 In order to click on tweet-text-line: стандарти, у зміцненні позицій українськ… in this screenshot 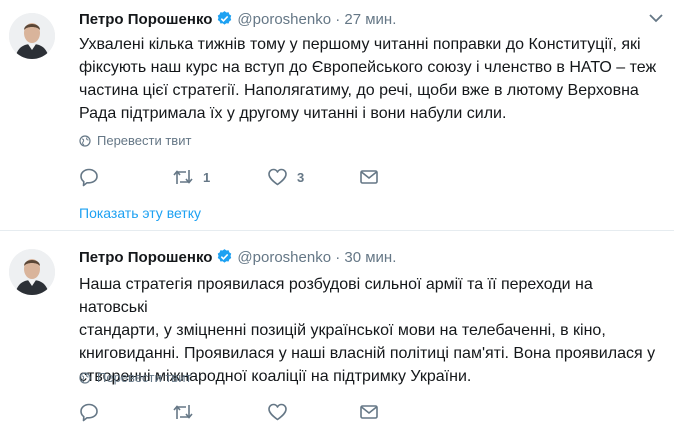, I will do `click(342, 330)`.